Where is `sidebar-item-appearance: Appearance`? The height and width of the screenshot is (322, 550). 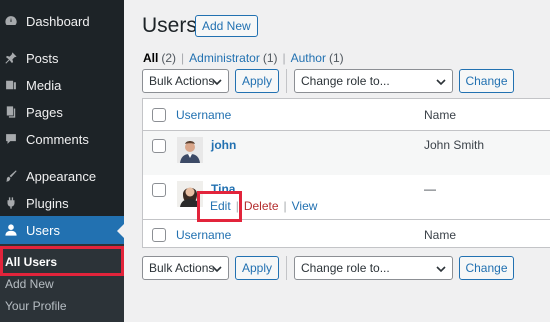 sidebar-item-appearance: Appearance is located at coordinates (62, 176).